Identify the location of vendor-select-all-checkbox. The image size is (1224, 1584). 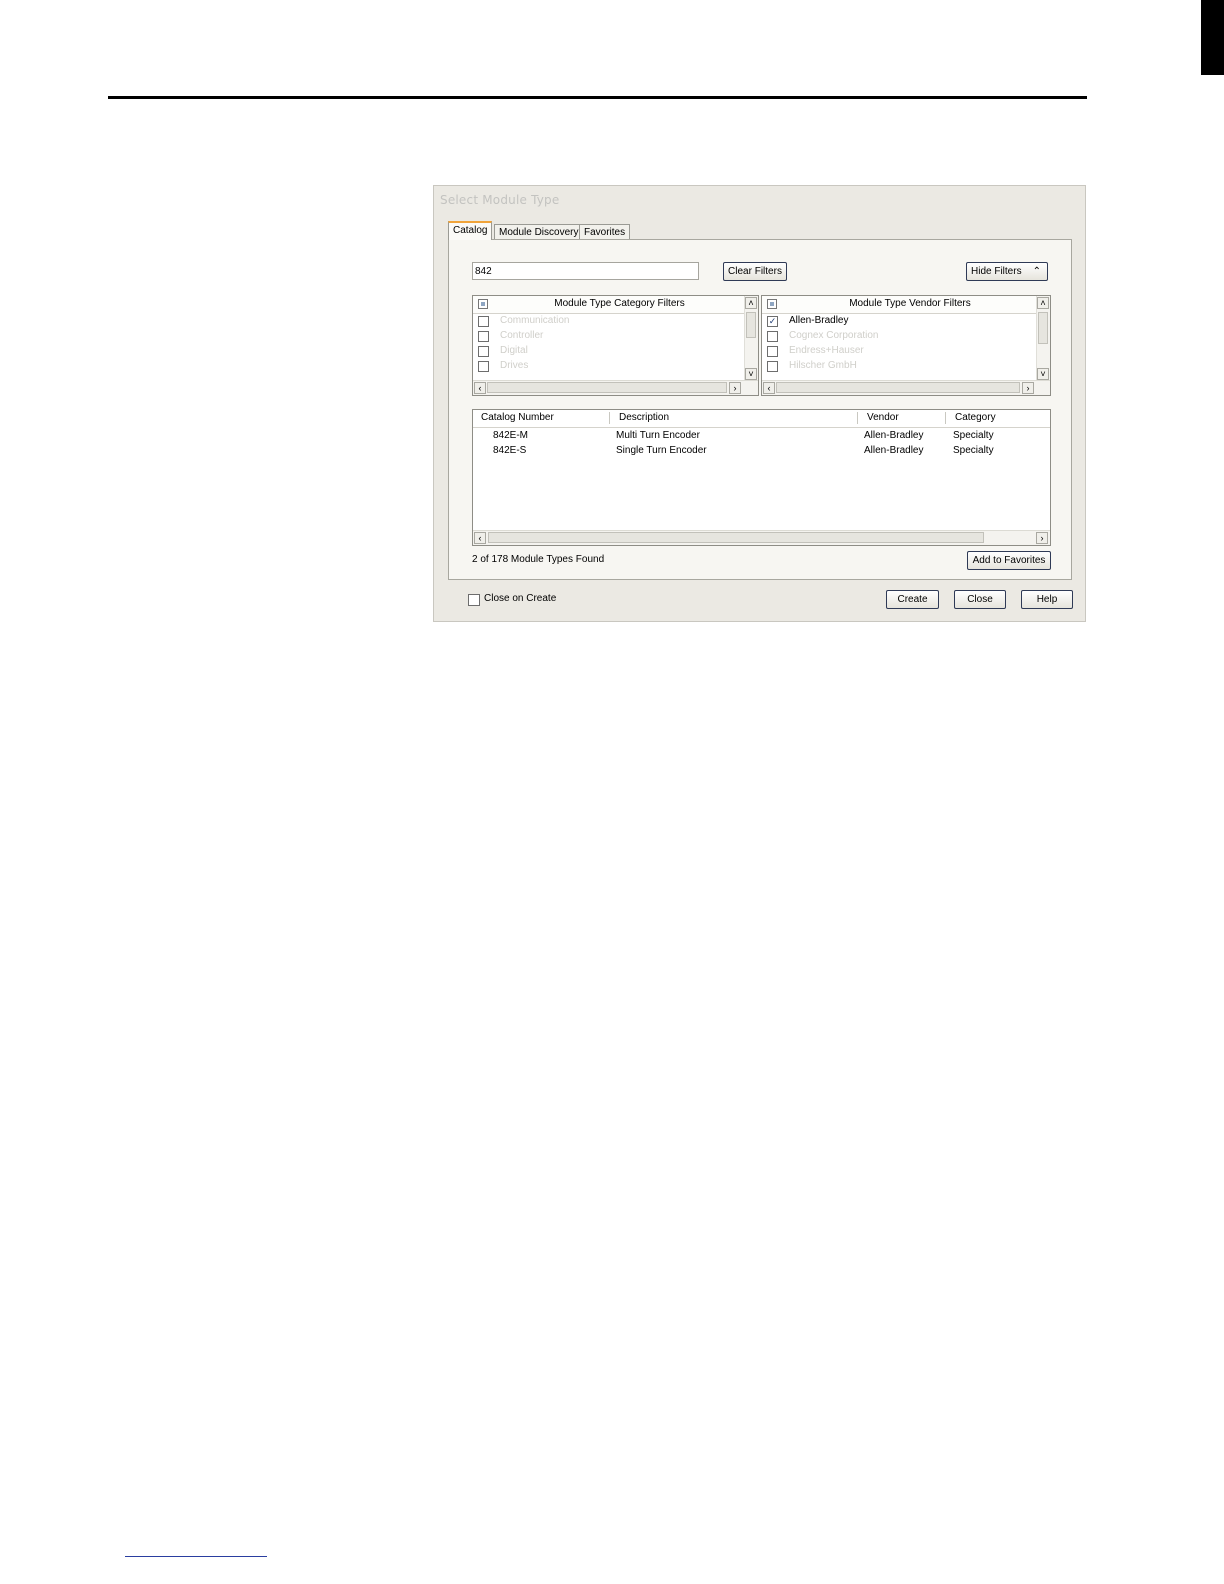
(772, 304).